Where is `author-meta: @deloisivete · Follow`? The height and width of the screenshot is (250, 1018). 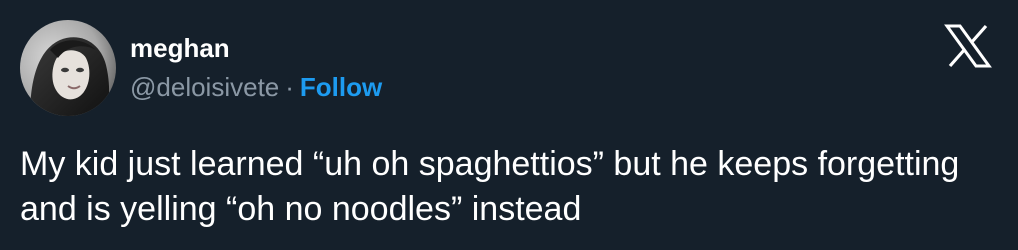 author-meta: @deloisivete · Follow is located at coordinates (256, 87).